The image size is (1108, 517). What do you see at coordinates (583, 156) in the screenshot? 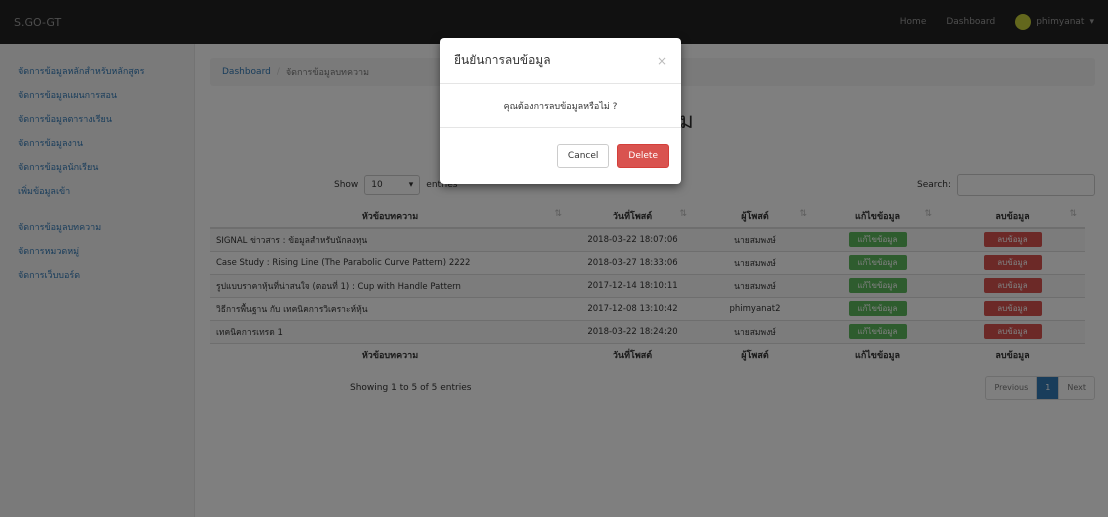
I see `cancel-button: Cancel` at bounding box center [583, 156].